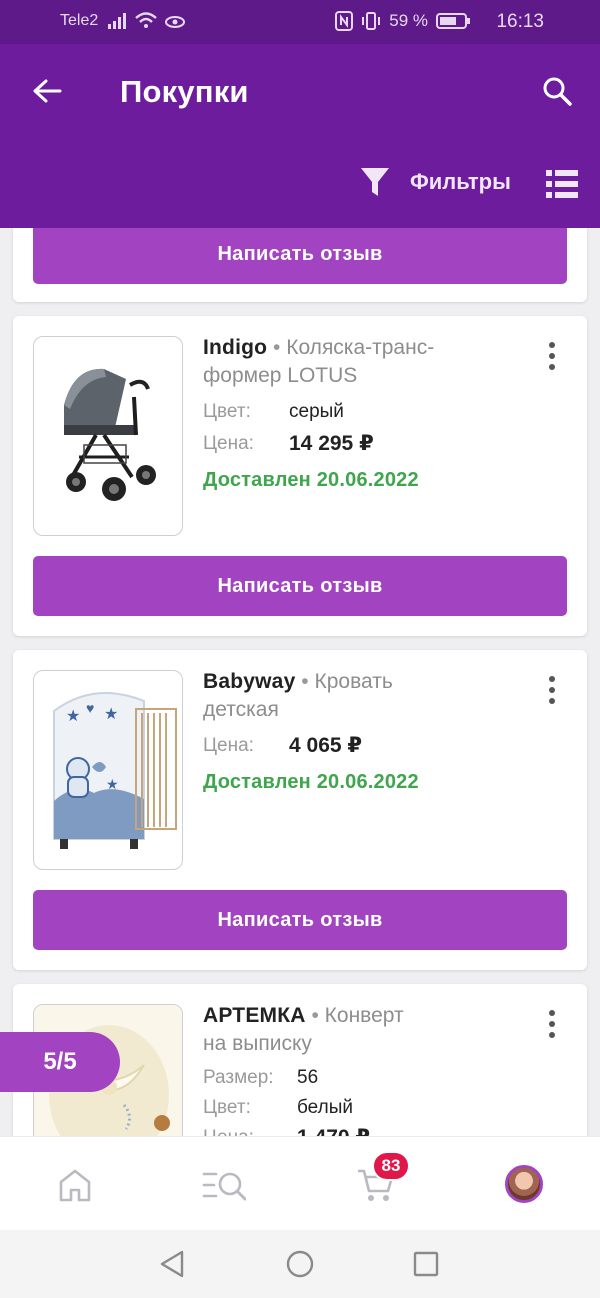  I want to click on price-value: 4 065 ₽, so click(325, 745).